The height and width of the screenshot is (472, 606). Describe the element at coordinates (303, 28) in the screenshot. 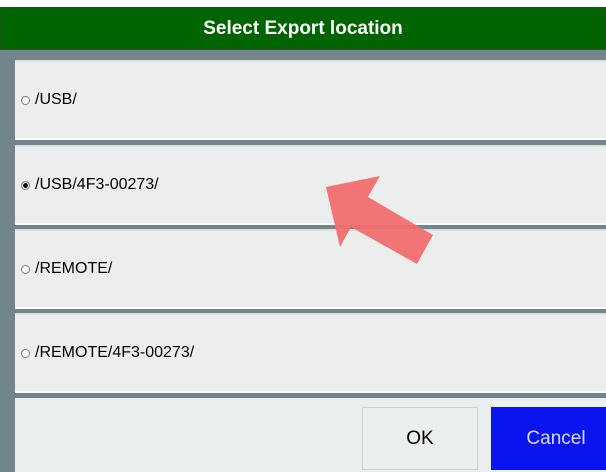

I see `dialog-title: Select Export location` at that location.